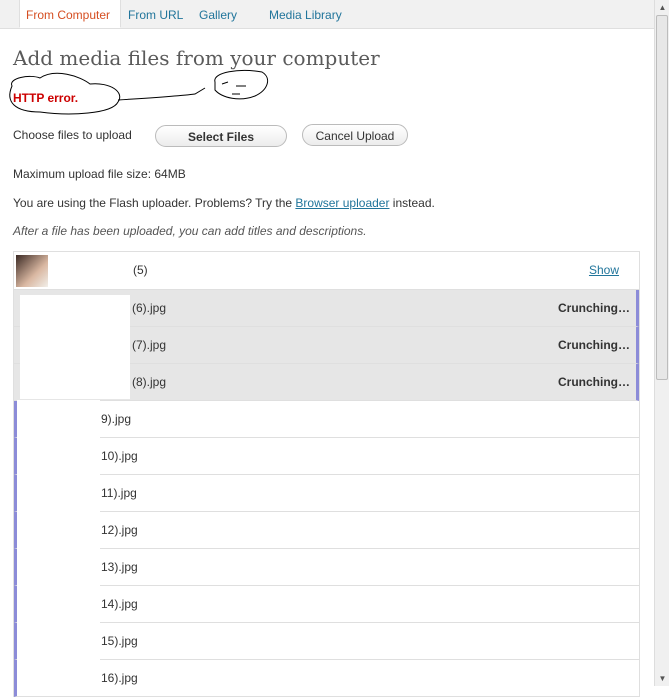 The image size is (669, 697). I want to click on file-row: 15).jpg, so click(326, 641).